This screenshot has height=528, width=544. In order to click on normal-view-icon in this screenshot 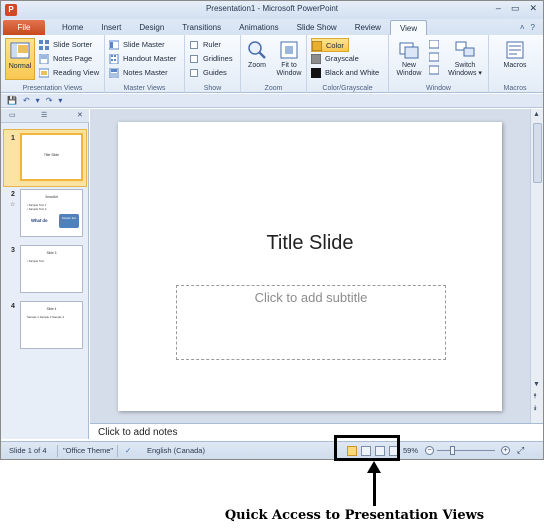, I will do `click(20, 50)`.